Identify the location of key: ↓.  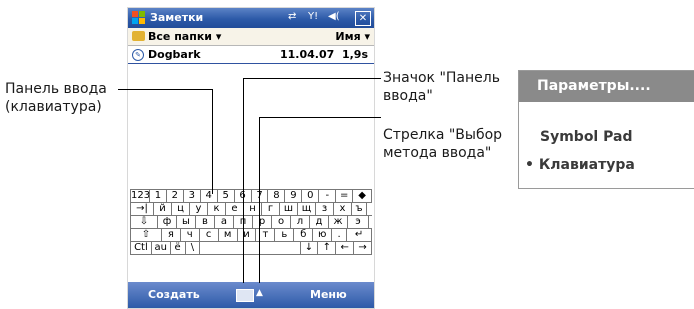
(310, 248).